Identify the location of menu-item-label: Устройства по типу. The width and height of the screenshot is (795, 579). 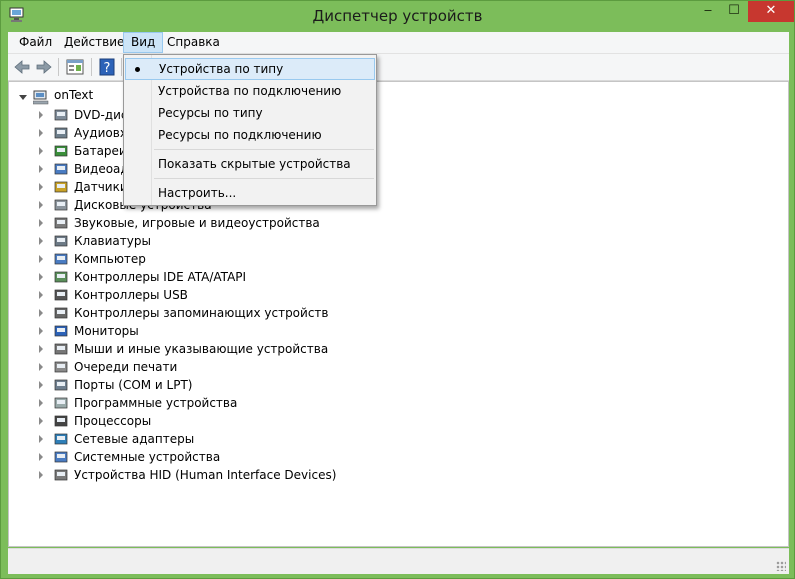
(221, 69).